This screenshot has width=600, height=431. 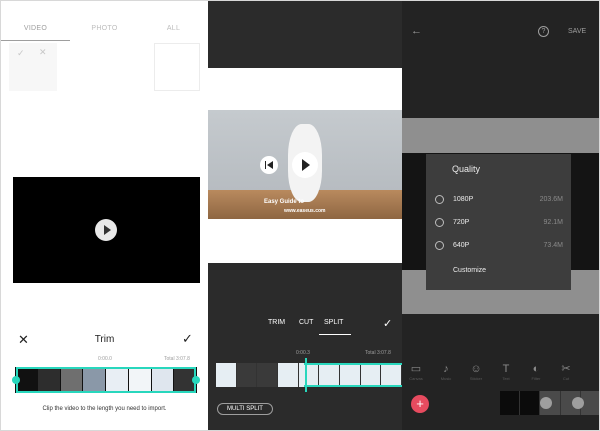 What do you see at coordinates (177, 67) in the screenshot?
I see `media-thumbnail` at bounding box center [177, 67].